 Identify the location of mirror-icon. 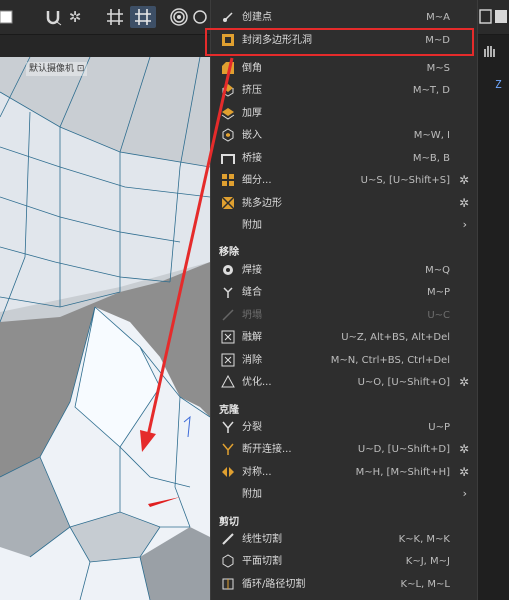
(228, 472).